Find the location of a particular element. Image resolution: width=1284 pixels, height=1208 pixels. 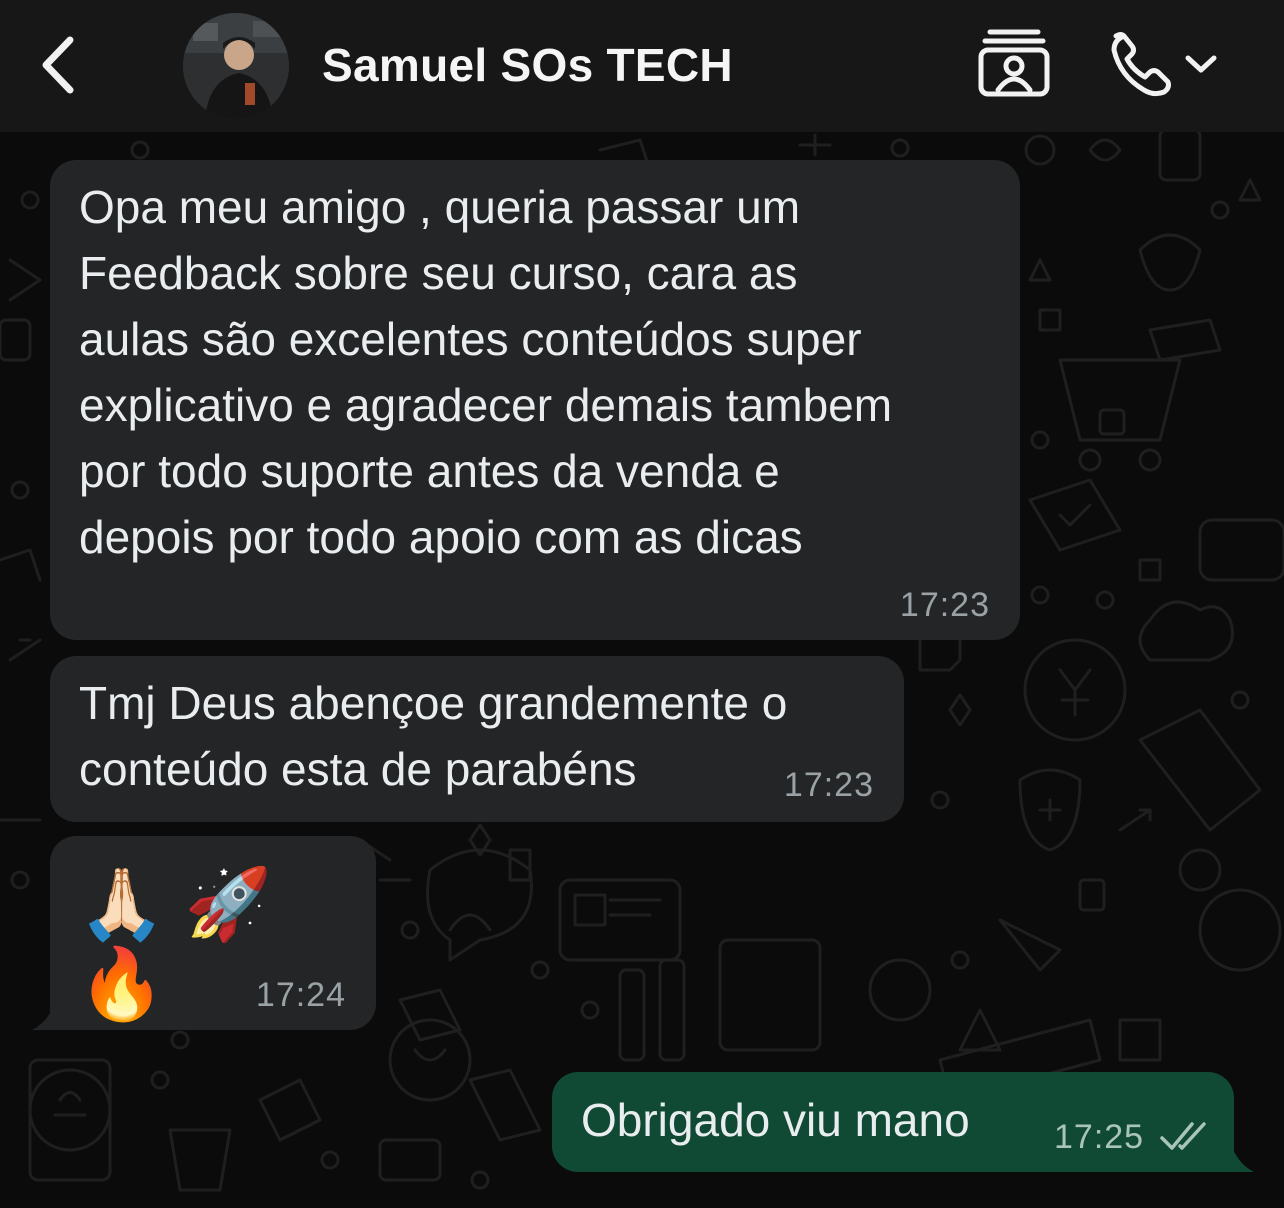

contact-avatar is located at coordinates (236, 66).